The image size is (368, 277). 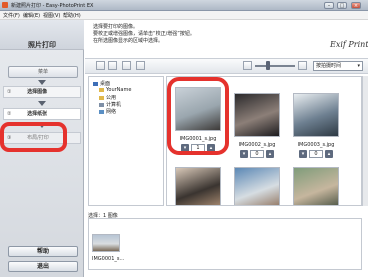 I want to click on selected-thumbnail, so click(x=106, y=243).